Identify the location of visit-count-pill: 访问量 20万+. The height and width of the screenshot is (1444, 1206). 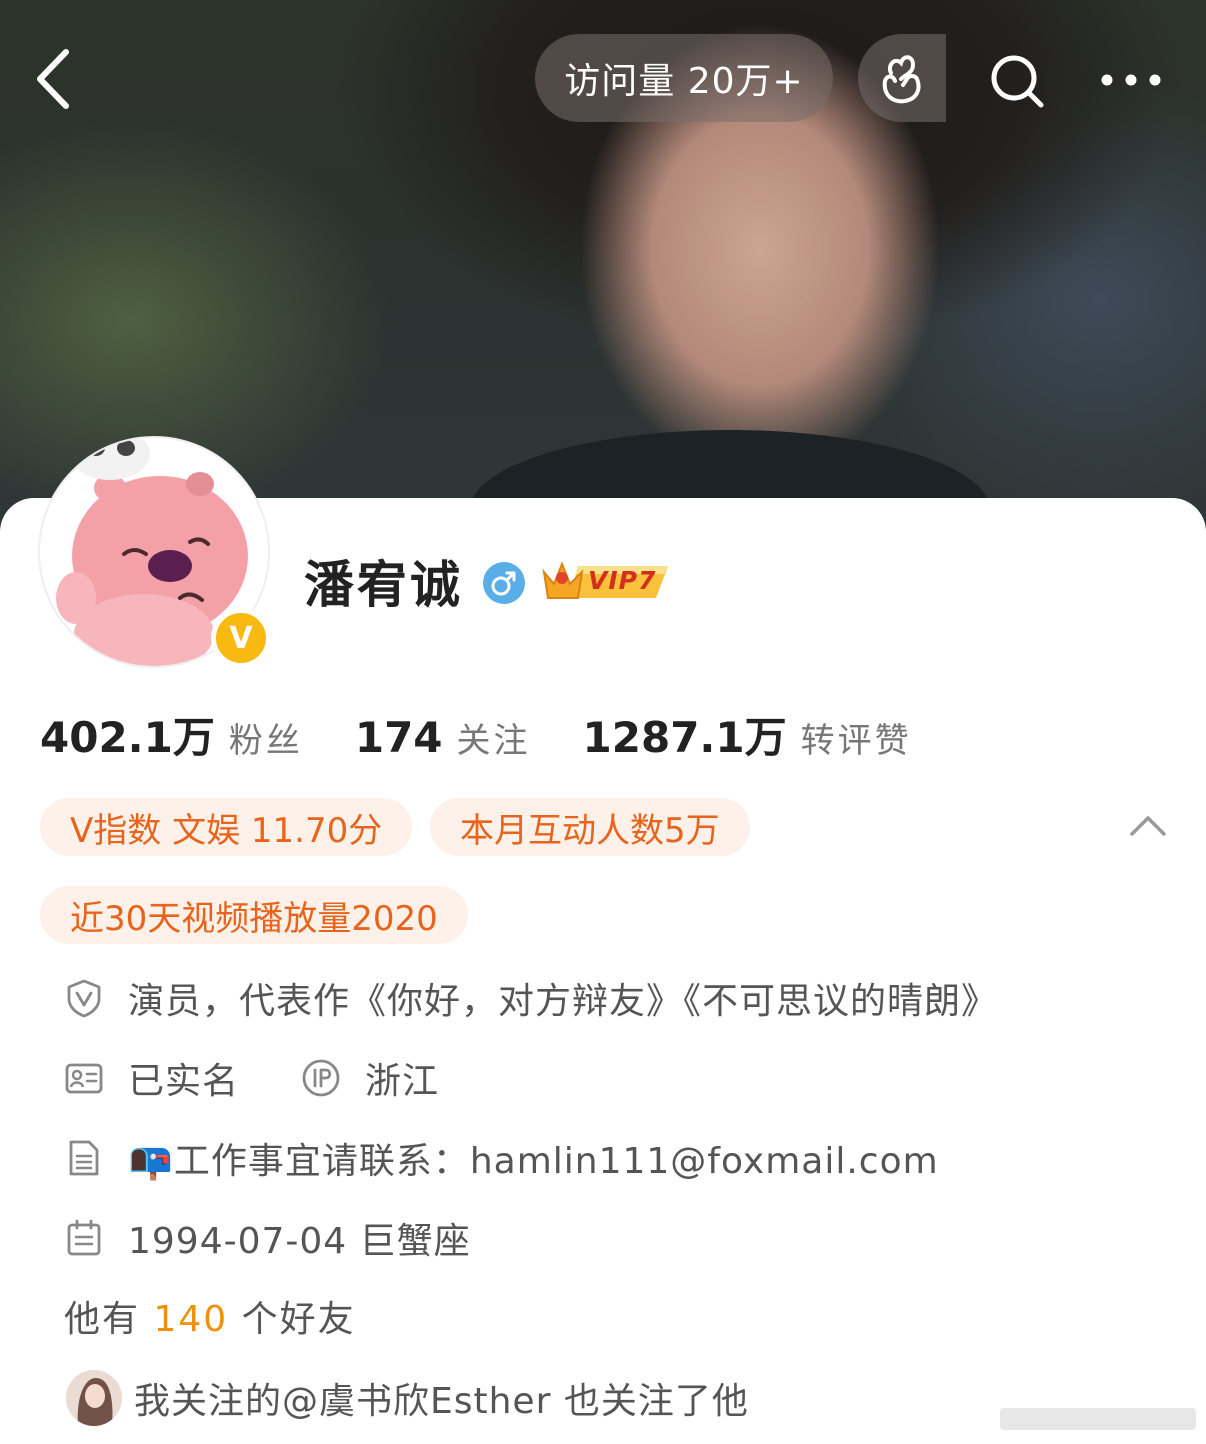
(684, 78).